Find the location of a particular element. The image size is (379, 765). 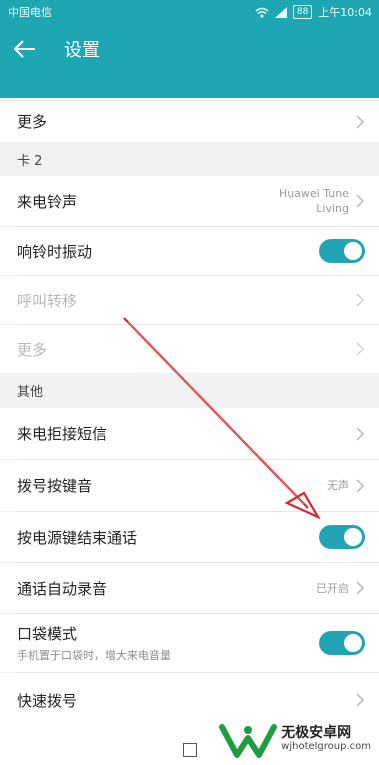

watermark-name: 无极安卓网 is located at coordinates (316, 733).